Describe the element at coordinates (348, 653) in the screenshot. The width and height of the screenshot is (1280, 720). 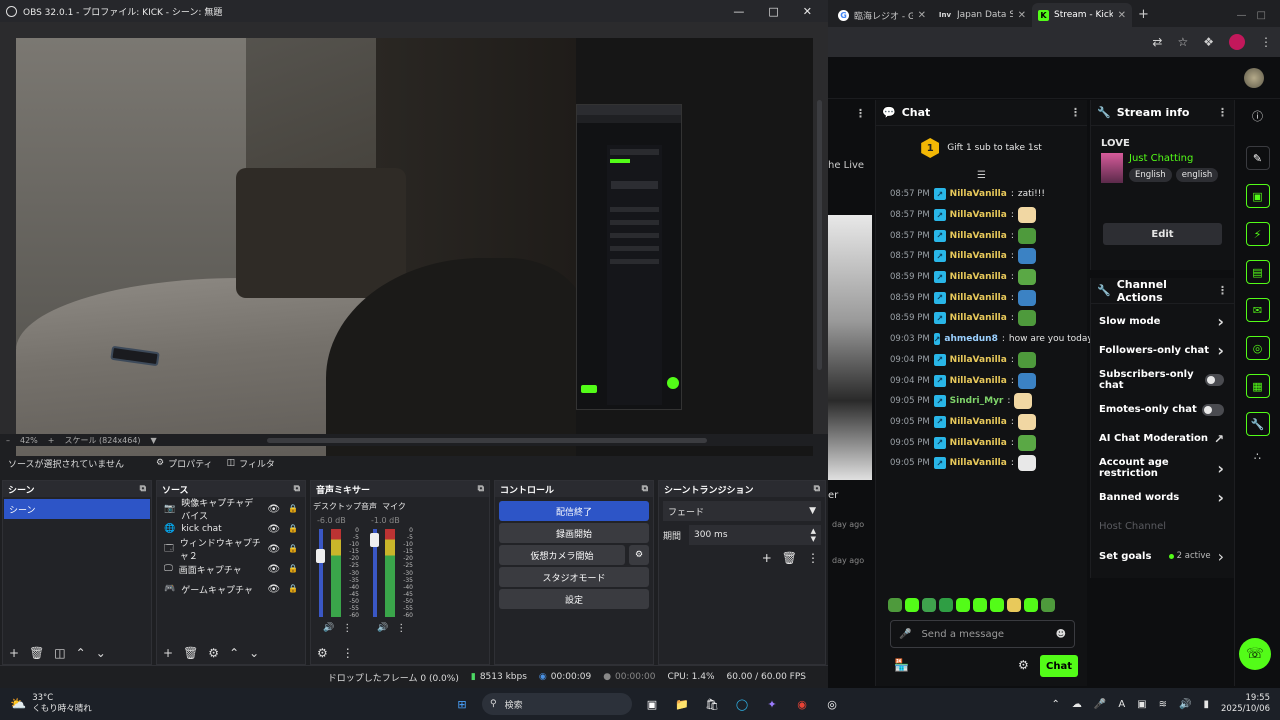
I see `mixer-menu-icon: ⋮` at that location.